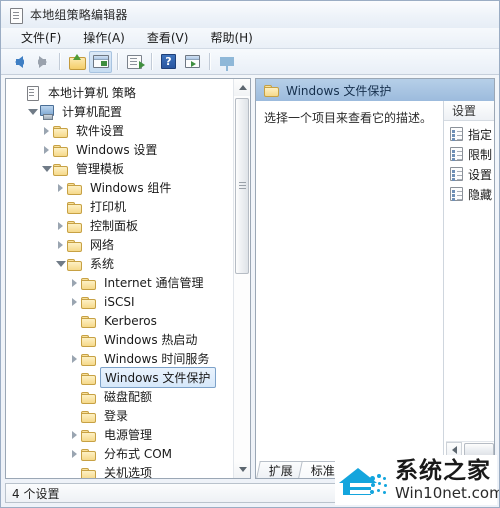 This screenshot has width=500, height=508. What do you see at coordinates (226, 62) in the screenshot?
I see `filter-button` at bounding box center [226, 62].